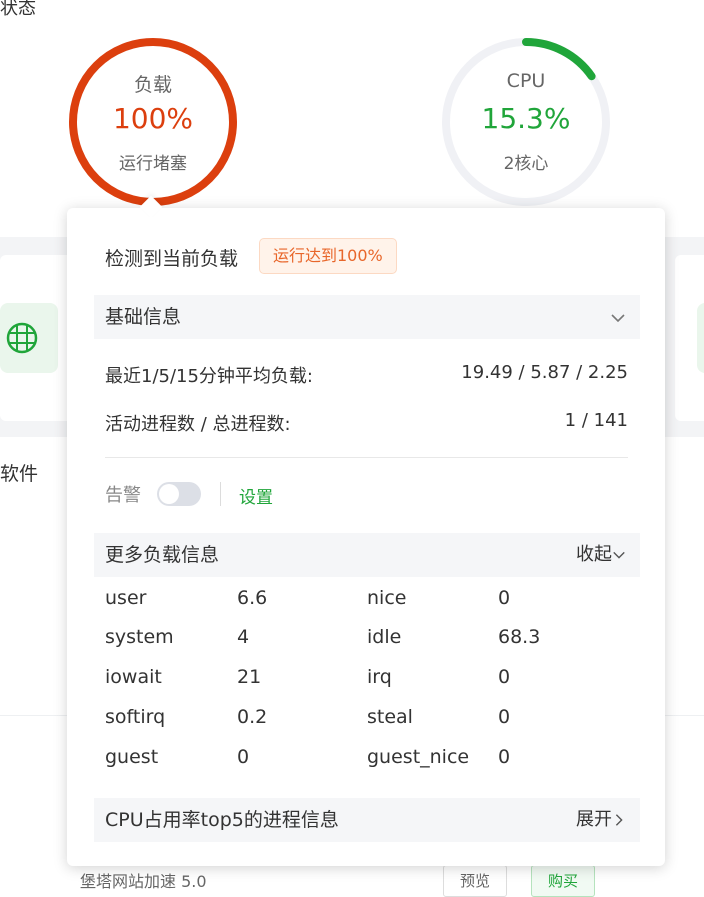  What do you see at coordinates (366, 457) in the screenshot?
I see `section-divider` at bounding box center [366, 457].